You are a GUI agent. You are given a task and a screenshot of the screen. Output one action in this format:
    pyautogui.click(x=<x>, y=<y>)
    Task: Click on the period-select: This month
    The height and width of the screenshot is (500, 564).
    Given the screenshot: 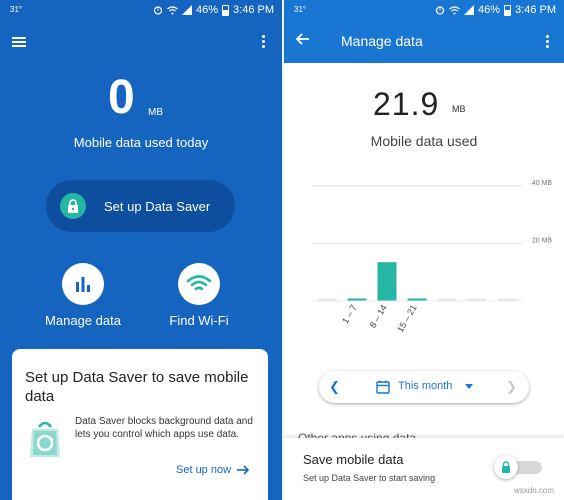 What is the action you would take?
    pyautogui.click(x=425, y=386)
    